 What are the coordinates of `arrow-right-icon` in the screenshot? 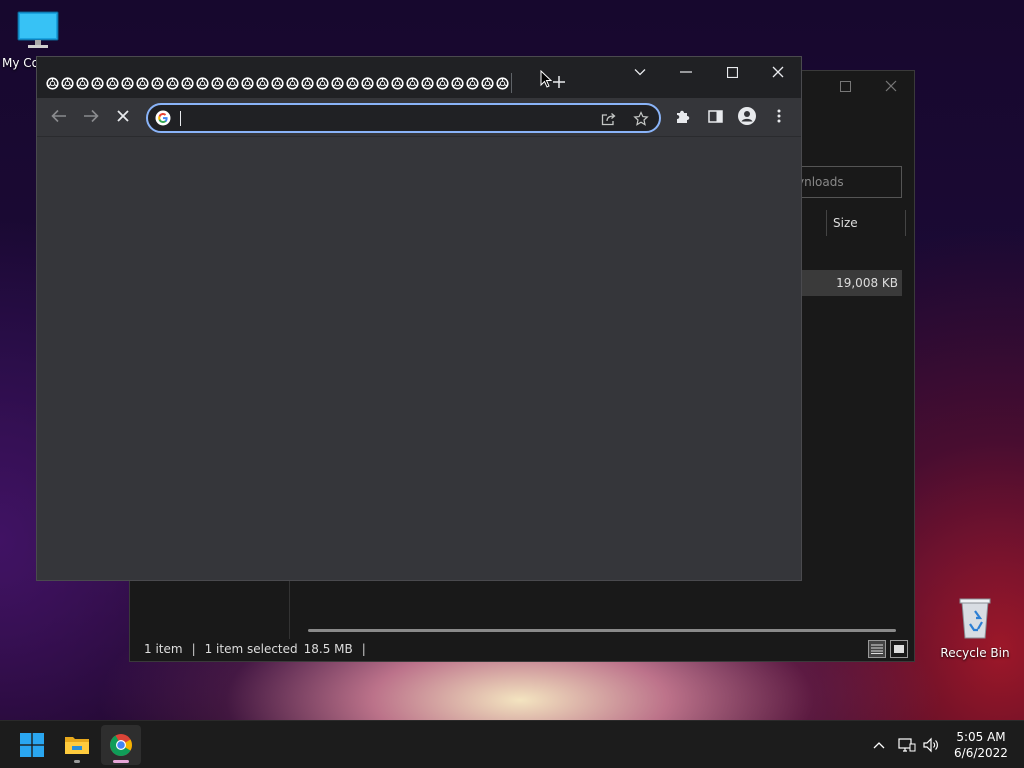 It's located at (91, 116).